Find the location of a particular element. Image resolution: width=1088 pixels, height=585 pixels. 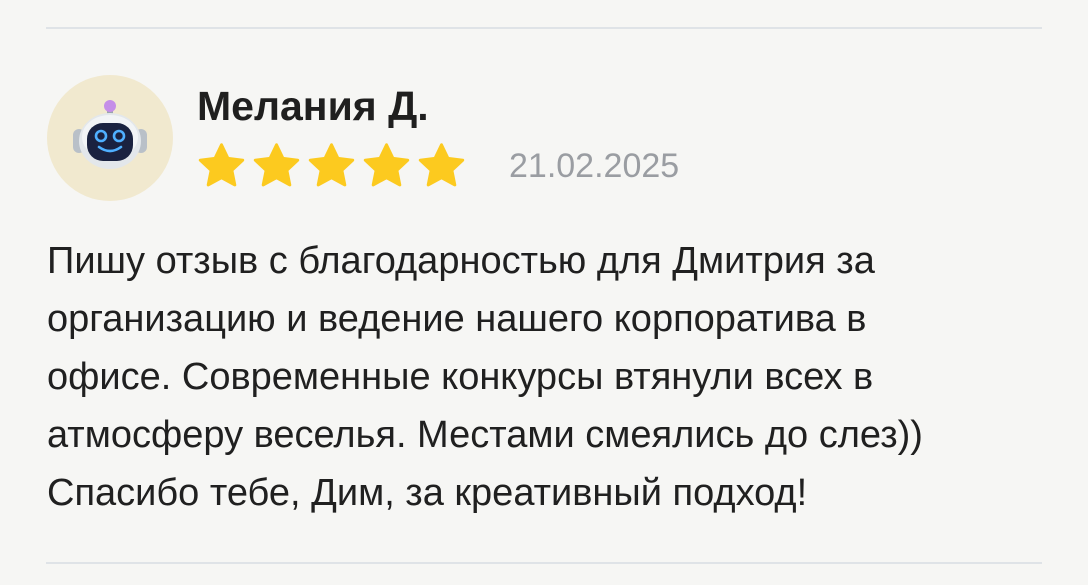

review-date: 21.02.2025 is located at coordinates (594, 166).